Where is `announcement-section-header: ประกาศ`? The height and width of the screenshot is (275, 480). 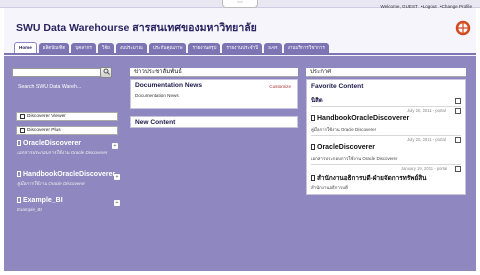
announcement-section-header: ประกาศ is located at coordinates (386, 72).